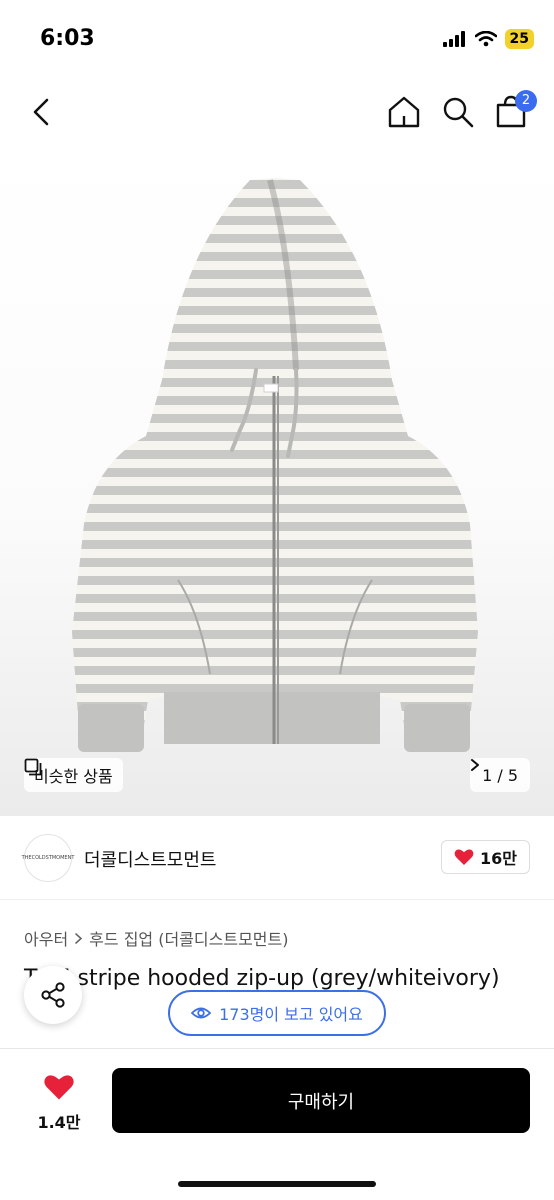 Image resolution: width=554 pixels, height=1200 pixels. I want to click on home-icon, so click(404, 112).